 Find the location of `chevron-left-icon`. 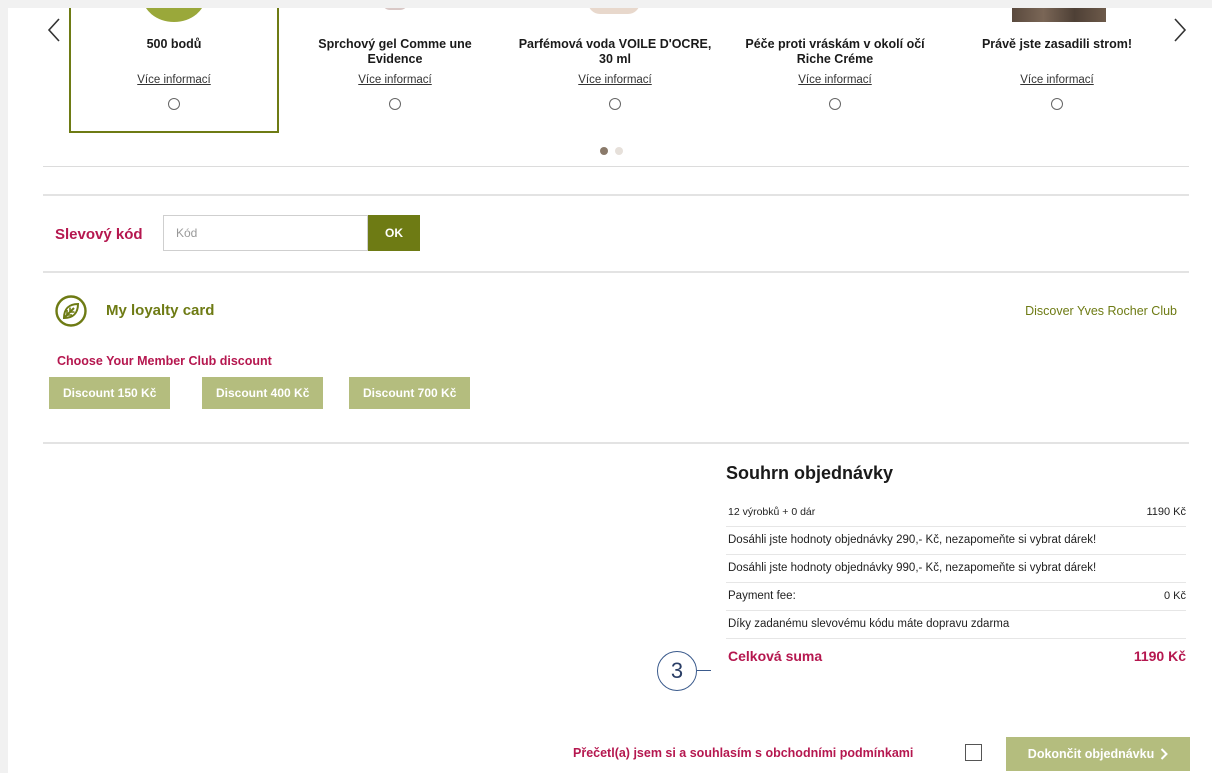

chevron-left-icon is located at coordinates (53, 30).